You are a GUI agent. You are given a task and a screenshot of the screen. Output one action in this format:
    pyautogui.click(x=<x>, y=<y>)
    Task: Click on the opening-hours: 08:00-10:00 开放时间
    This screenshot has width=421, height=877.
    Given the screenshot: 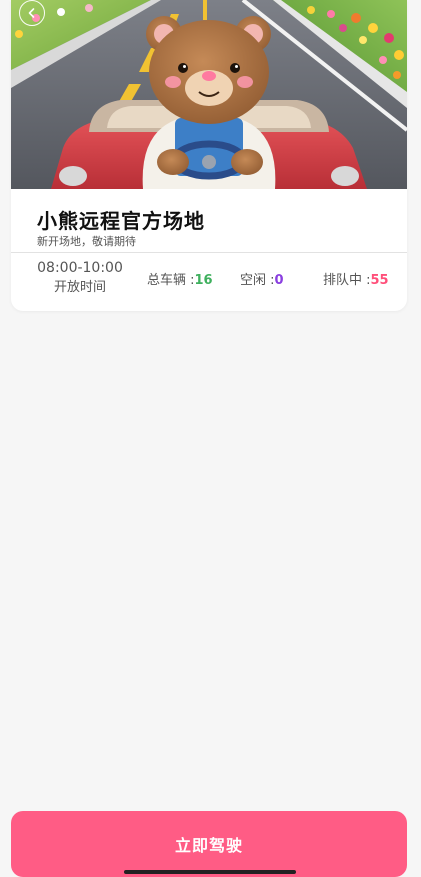 What is the action you would take?
    pyautogui.click(x=80, y=278)
    